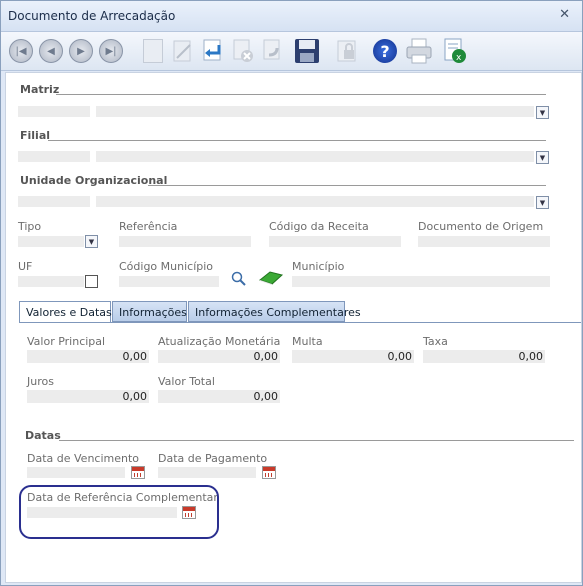  What do you see at coordinates (481, 226) in the screenshot?
I see `documento-origem-label: Documento de Origem` at bounding box center [481, 226].